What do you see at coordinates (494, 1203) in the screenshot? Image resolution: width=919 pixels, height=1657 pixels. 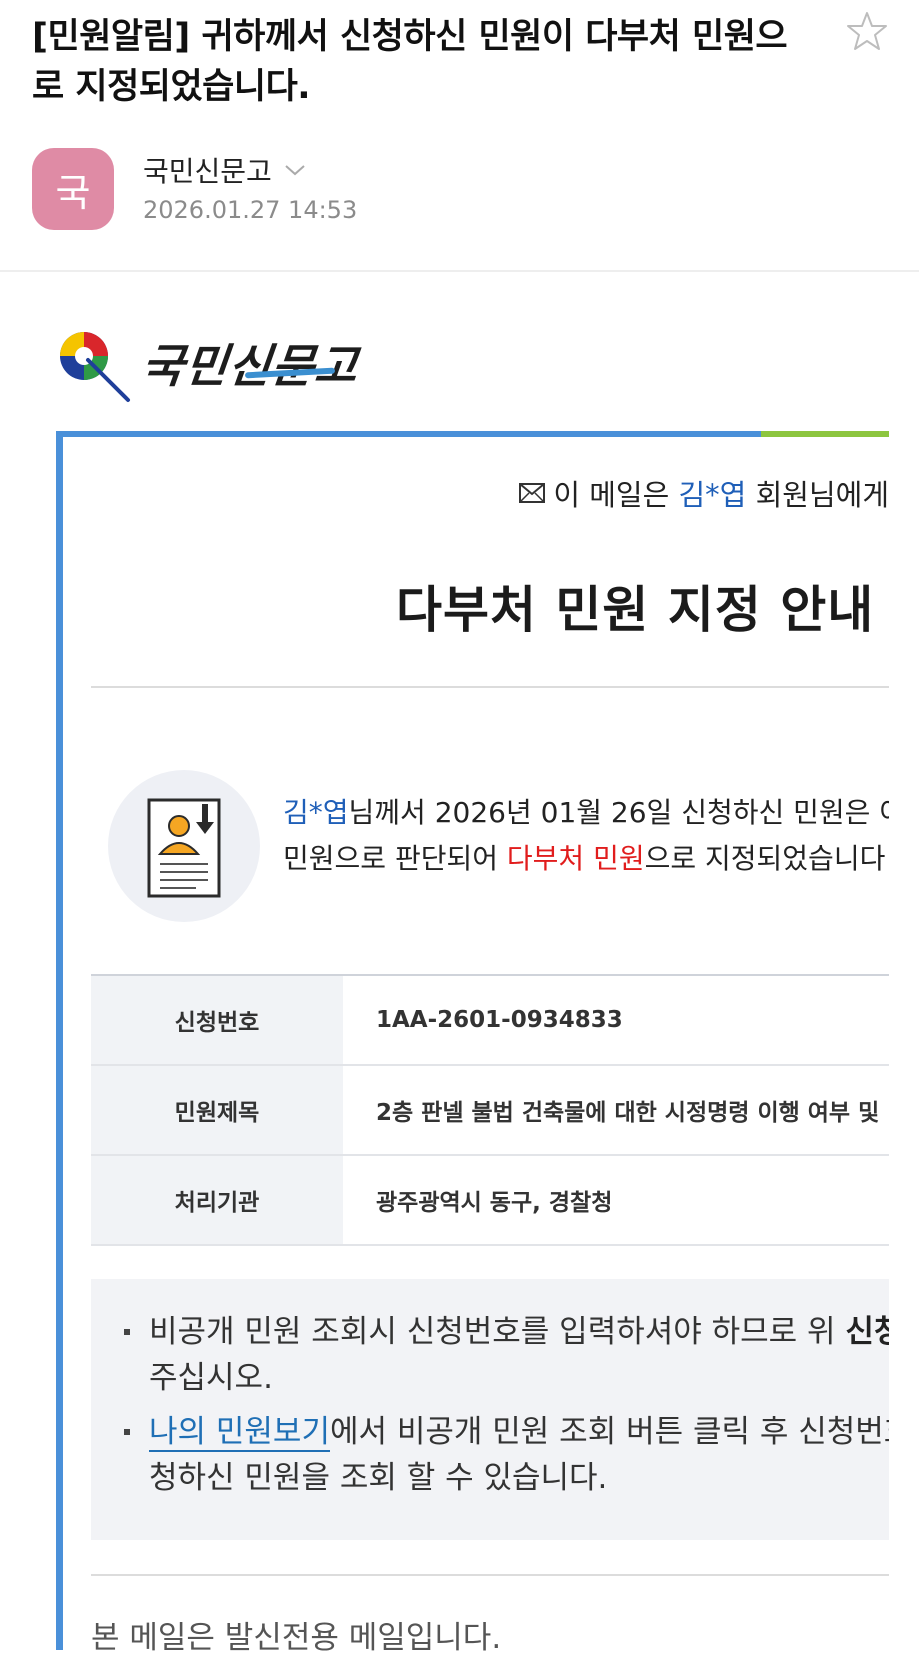 I see `row-value: 광주광역시 동구, 경찰청` at bounding box center [494, 1203].